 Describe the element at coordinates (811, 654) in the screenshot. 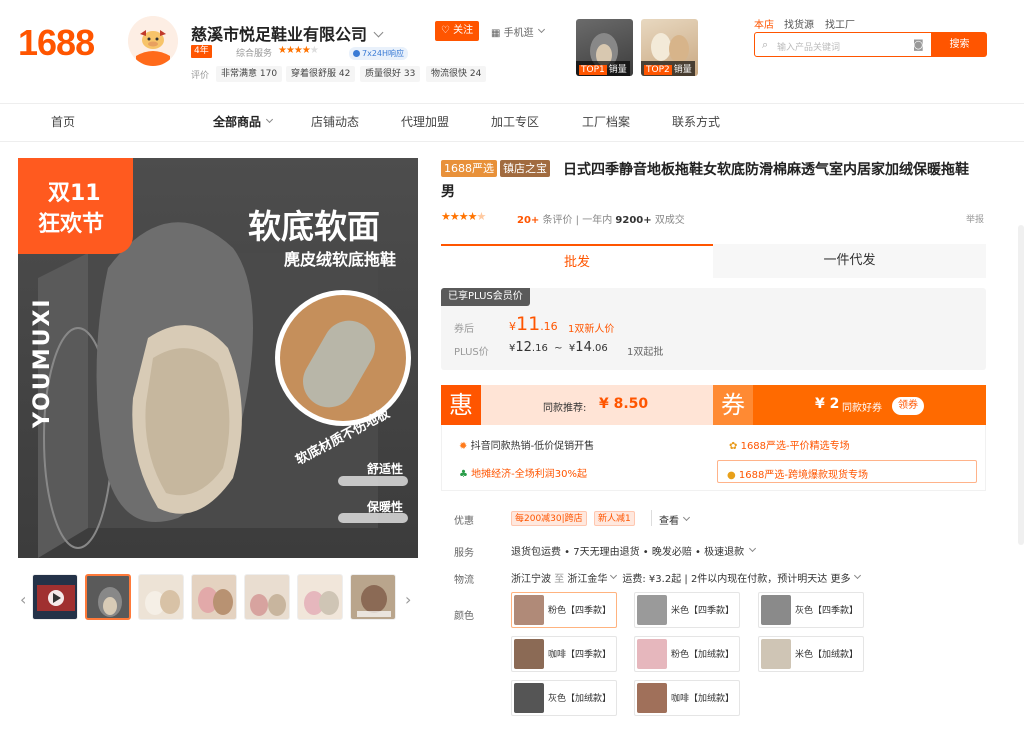

I see `color-option: 米色【加绒款】` at that location.